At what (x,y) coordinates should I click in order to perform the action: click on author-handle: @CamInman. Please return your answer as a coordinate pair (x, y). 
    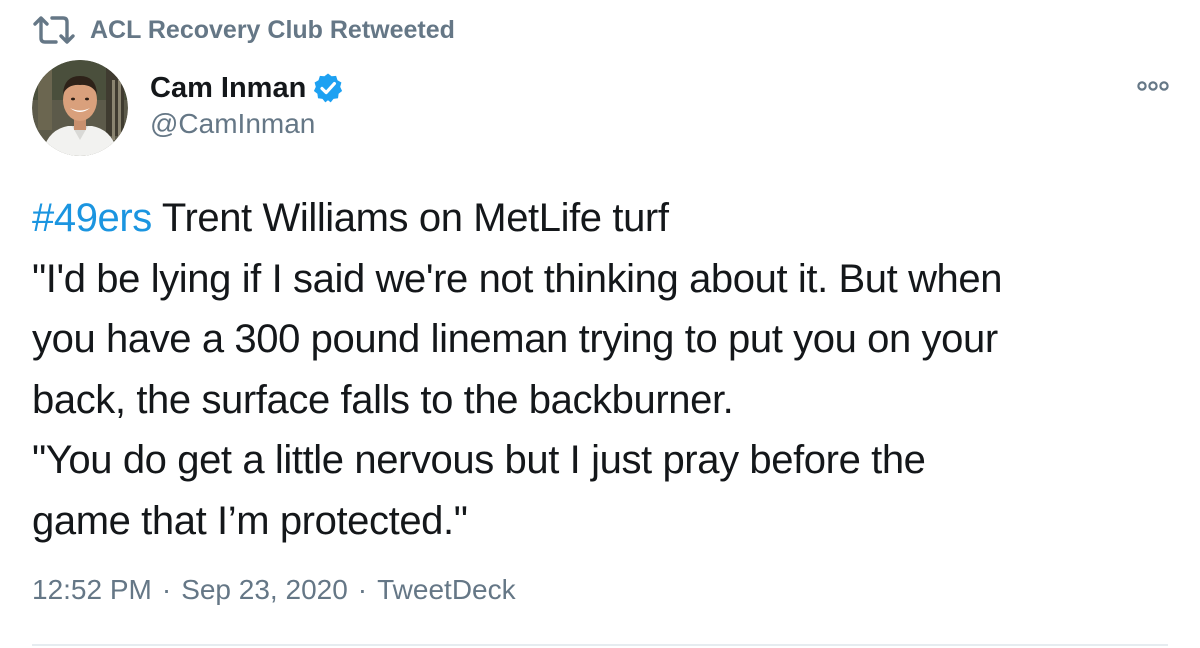
    Looking at the image, I should click on (232, 124).